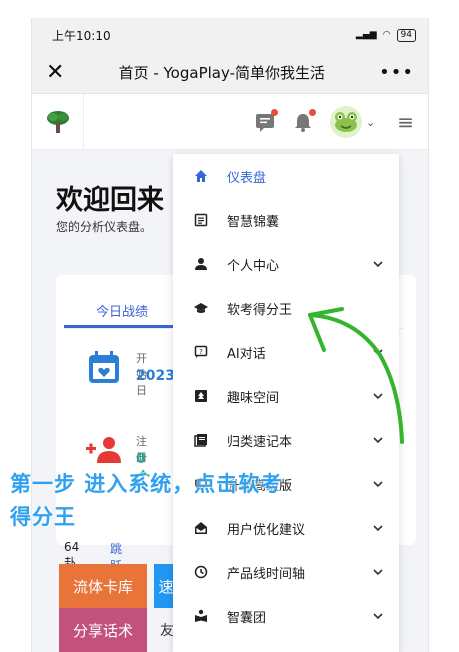  I want to click on notification-badge, so click(313, 112).